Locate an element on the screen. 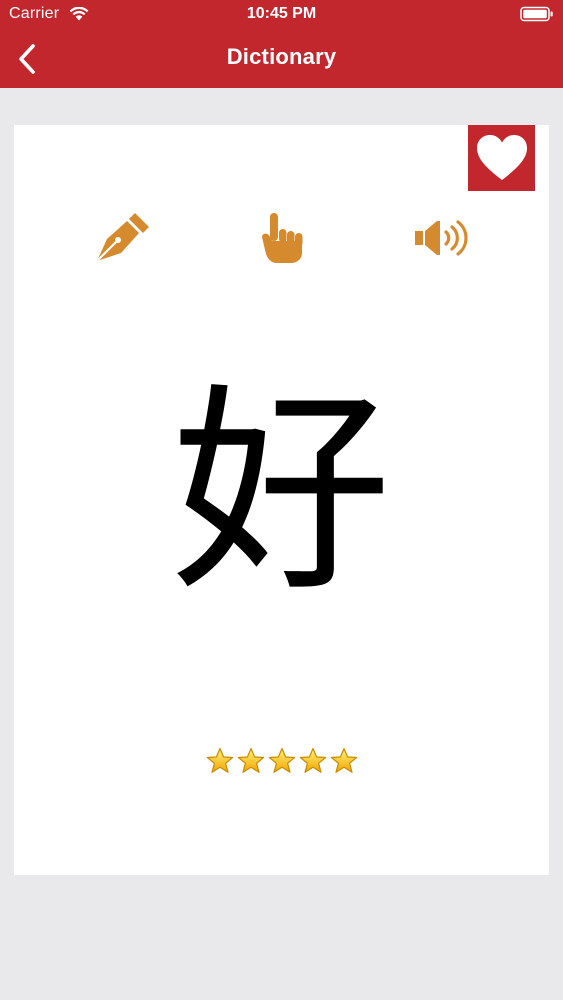  fountain-pen-icon is located at coordinates (122, 237).